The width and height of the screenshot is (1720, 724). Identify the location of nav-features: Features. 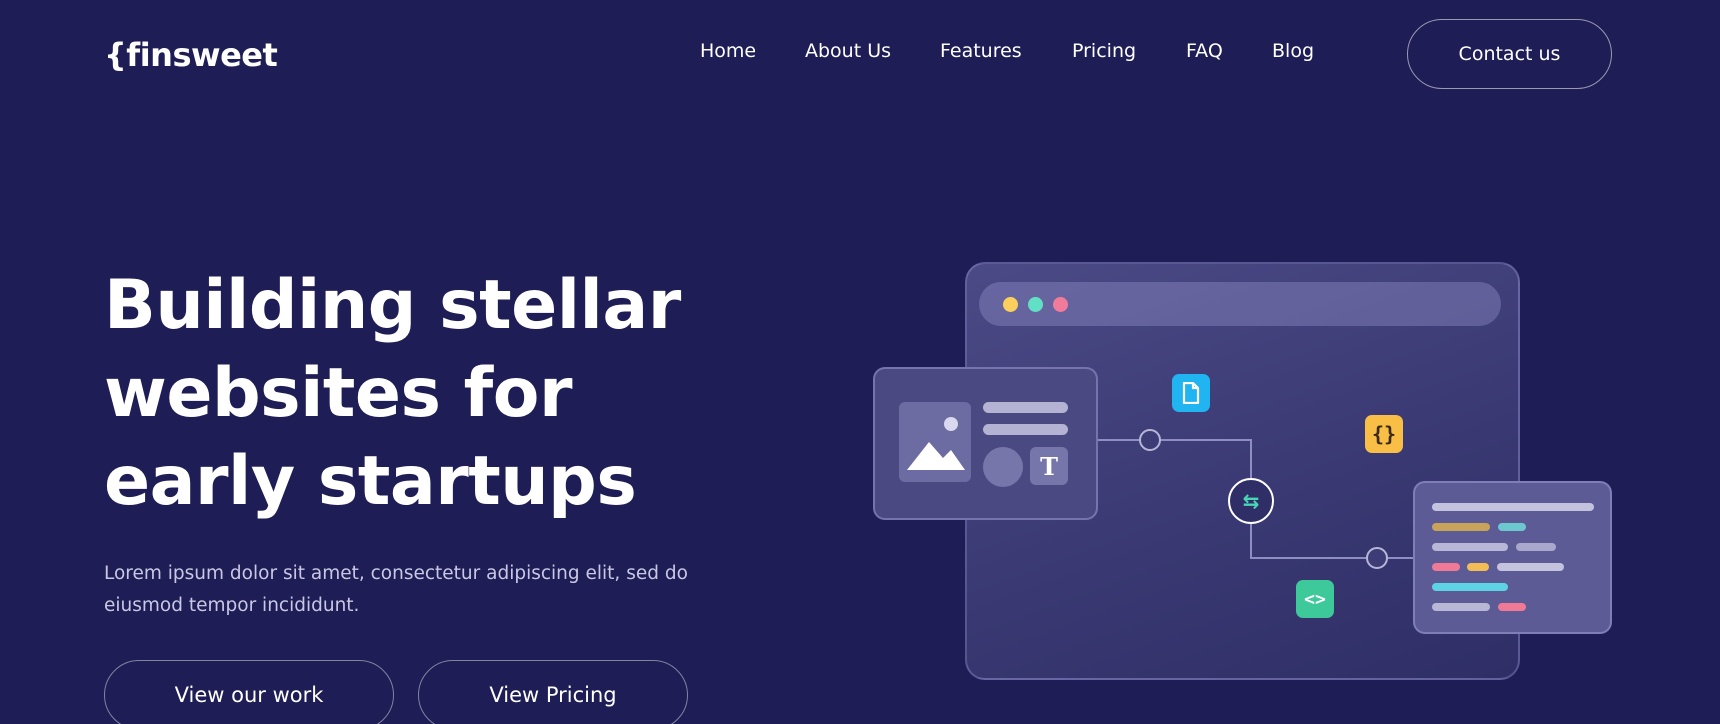
(981, 51).